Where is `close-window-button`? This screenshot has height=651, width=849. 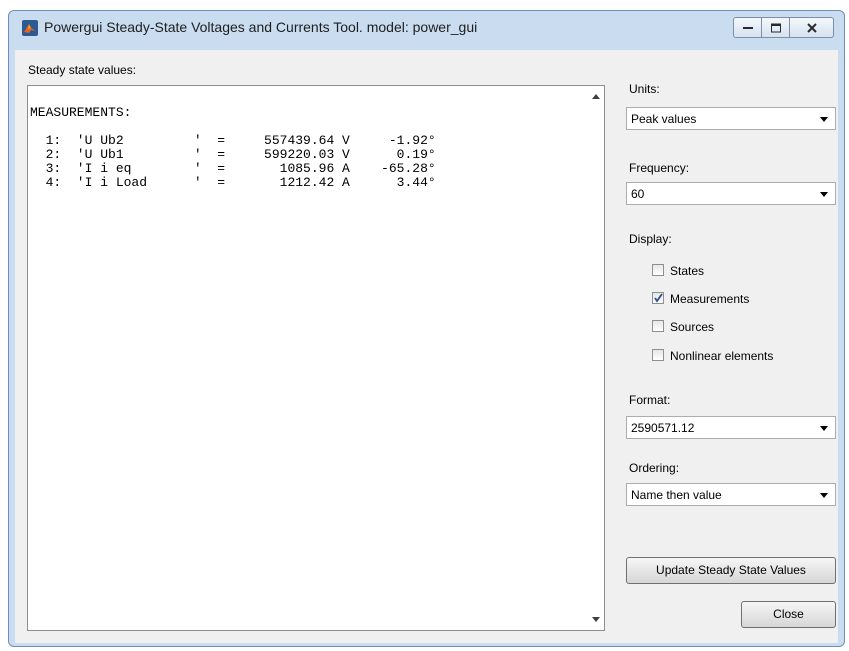 close-window-button is located at coordinates (812, 27).